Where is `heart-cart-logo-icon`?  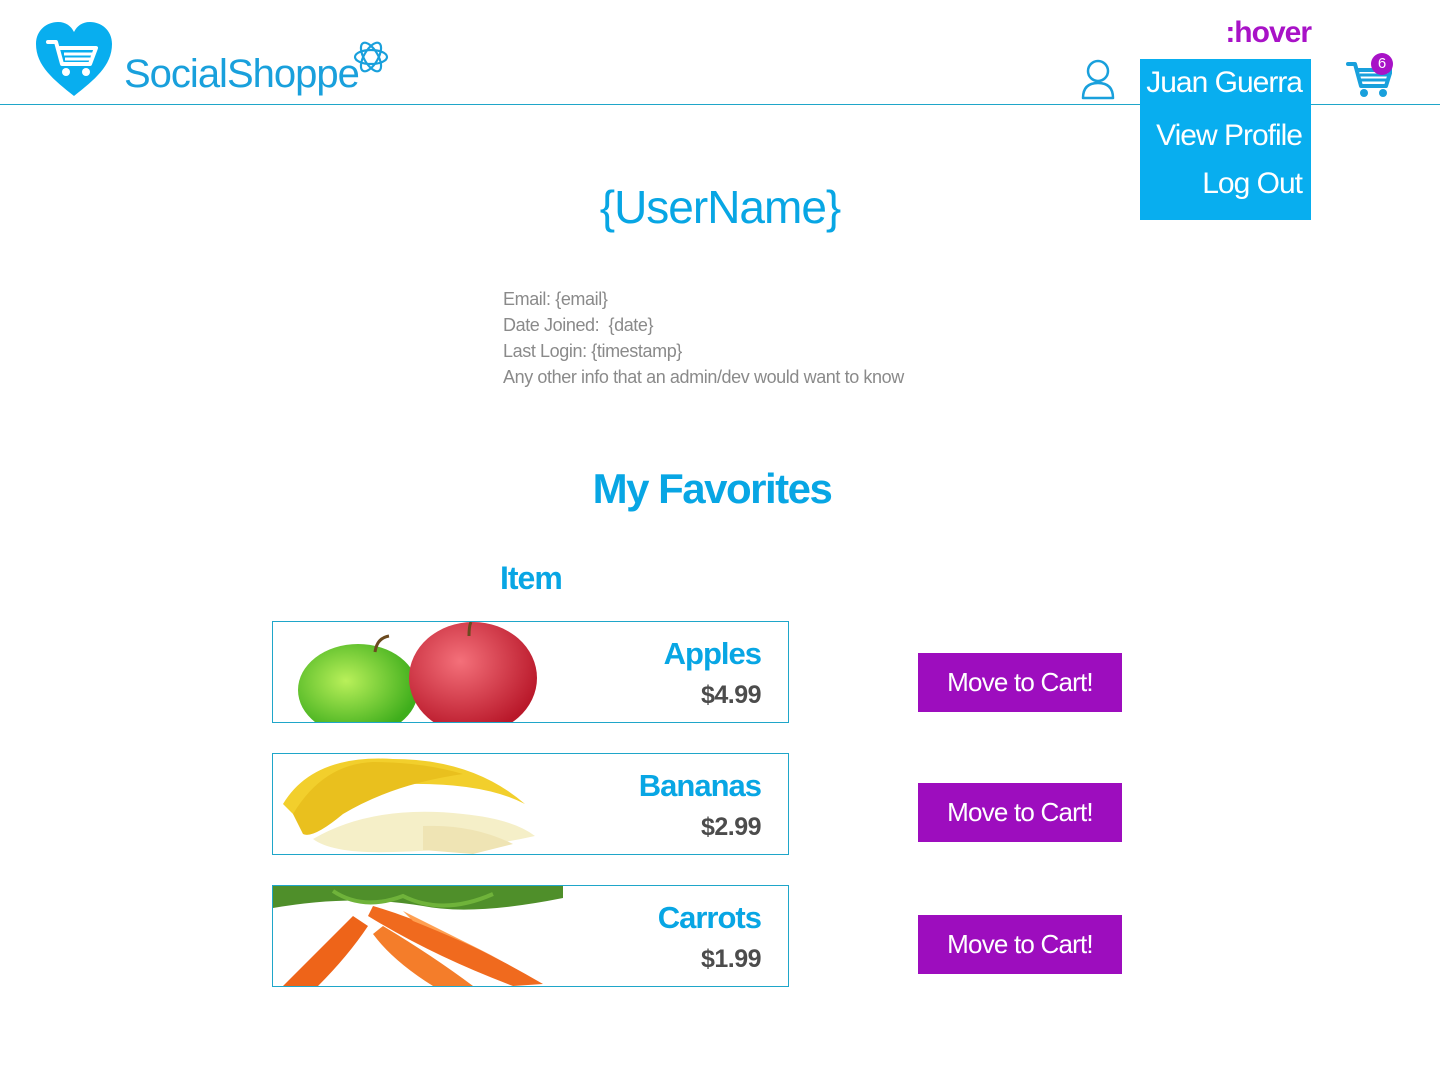 heart-cart-logo-icon is located at coordinates (74, 59).